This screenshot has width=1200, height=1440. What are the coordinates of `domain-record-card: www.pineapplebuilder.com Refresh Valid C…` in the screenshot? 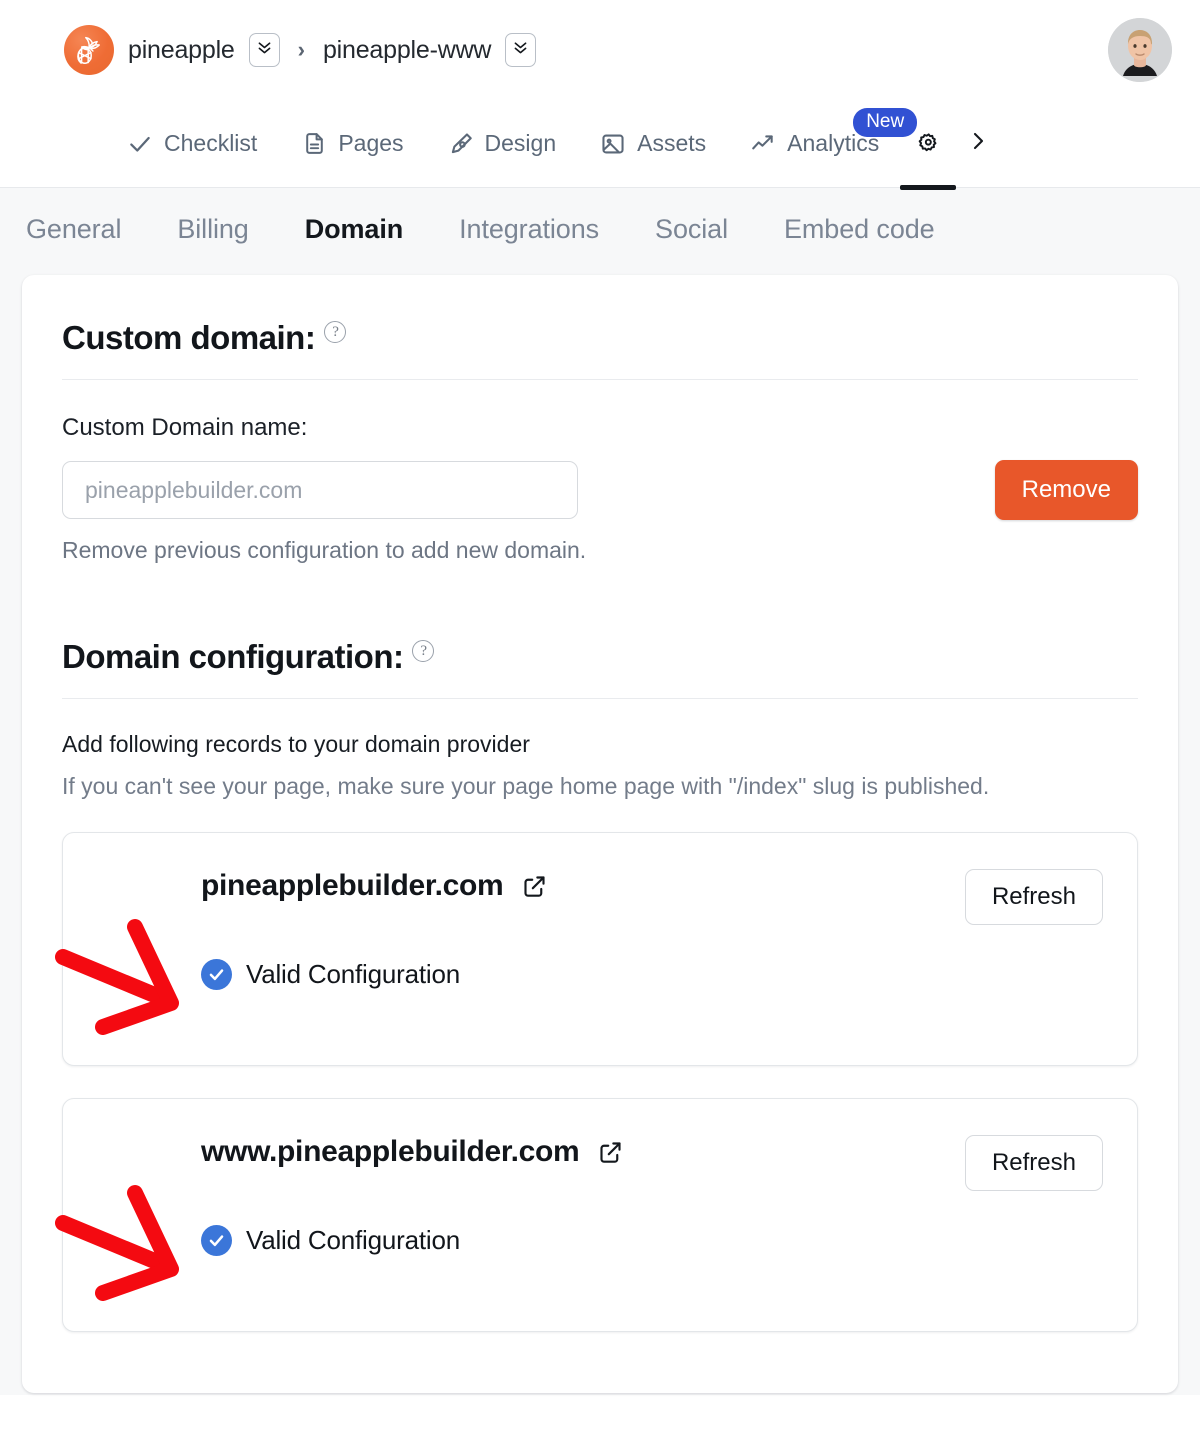 It's located at (596, 1215).